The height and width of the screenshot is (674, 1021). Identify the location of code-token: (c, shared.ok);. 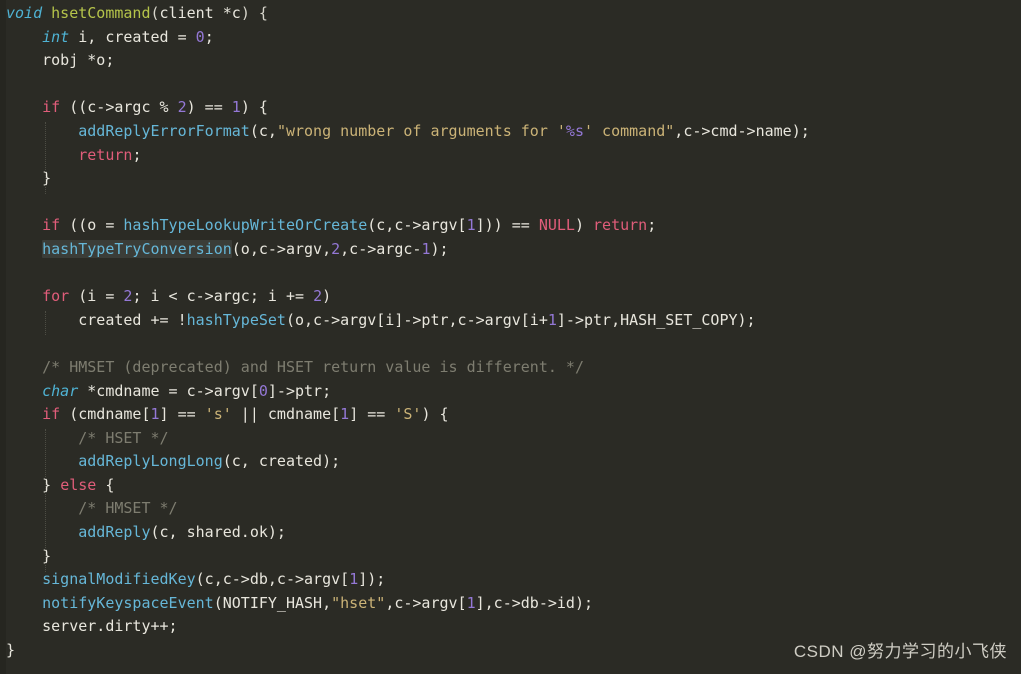
(218, 532).